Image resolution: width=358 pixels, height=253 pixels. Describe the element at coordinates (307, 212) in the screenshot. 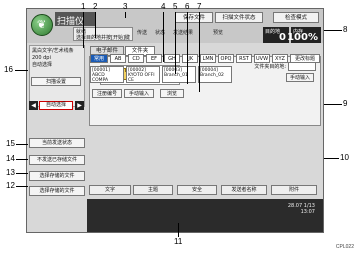

I see `time-text: 13:07` at that location.